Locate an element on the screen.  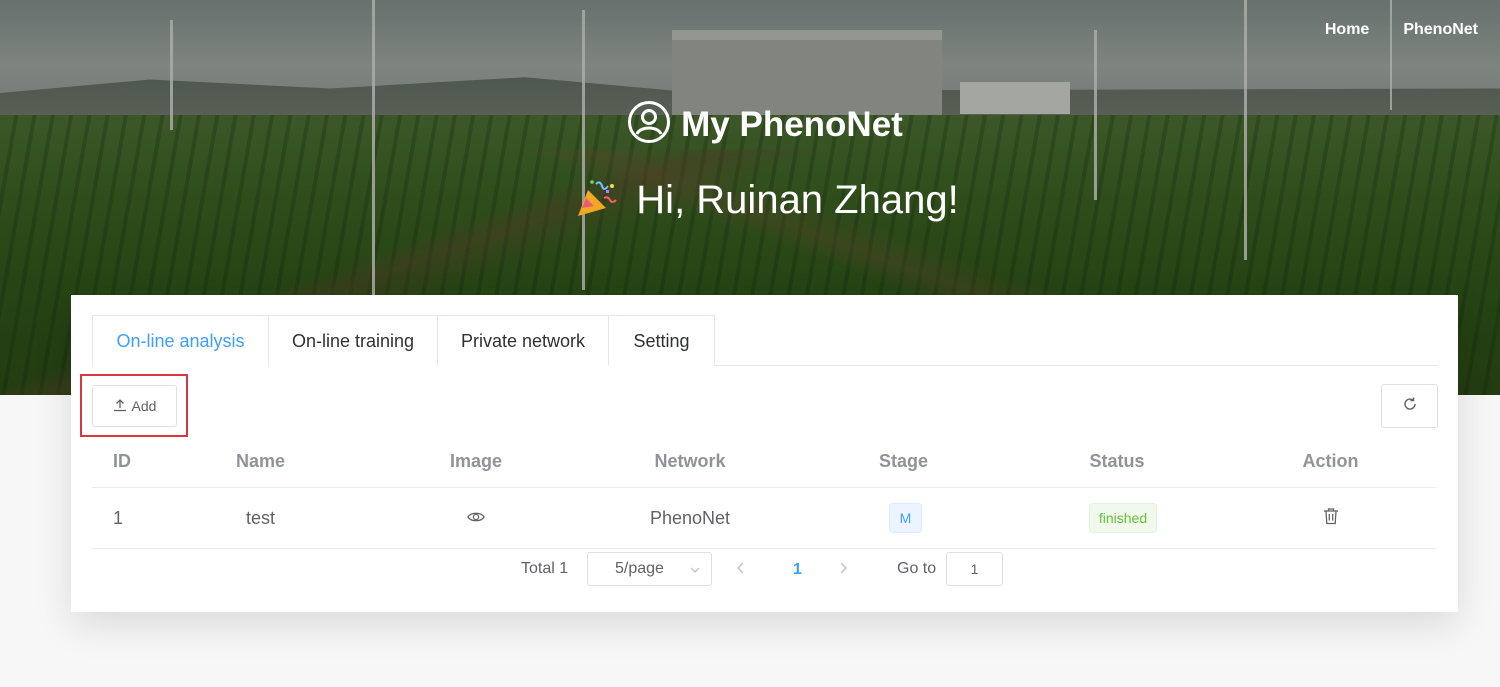
tab-private-network: Private network is located at coordinates (523, 340).